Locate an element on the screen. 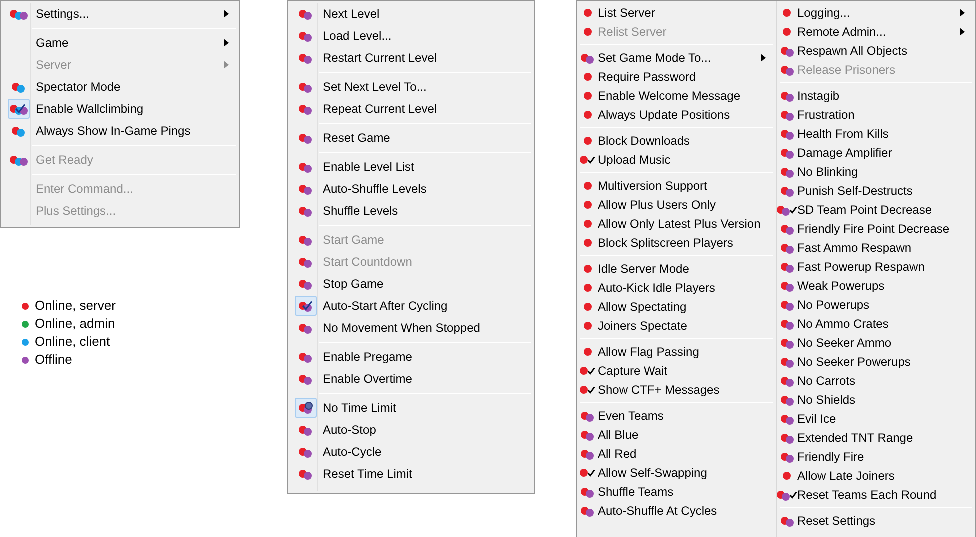  menu-item: Reset Settings is located at coordinates (875, 520).